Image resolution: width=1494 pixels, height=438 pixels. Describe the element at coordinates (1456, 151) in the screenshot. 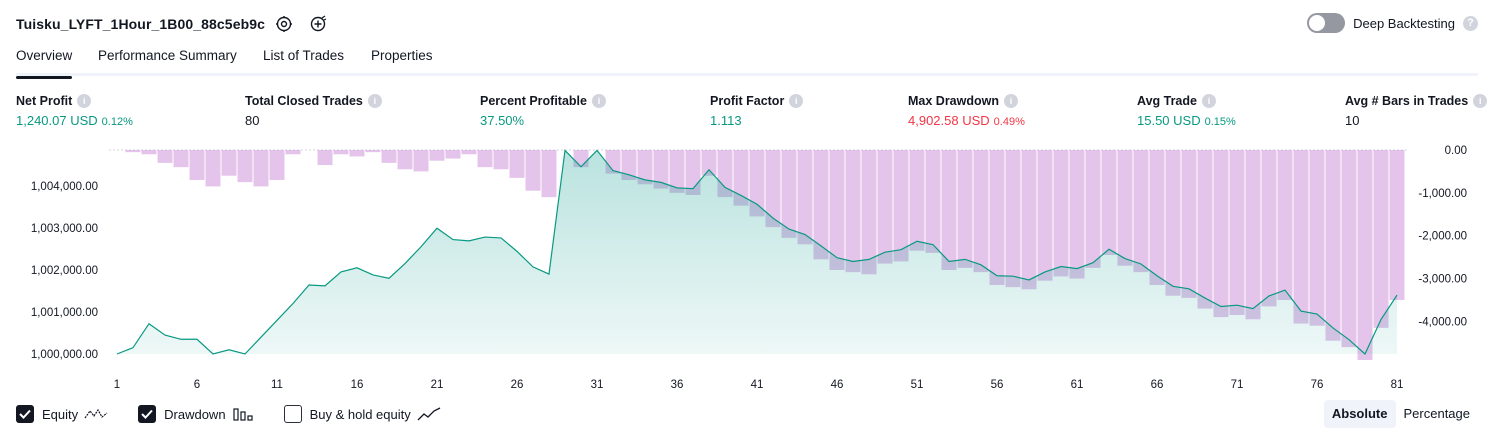

I see `right-axis-tick-label: 0.00` at that location.